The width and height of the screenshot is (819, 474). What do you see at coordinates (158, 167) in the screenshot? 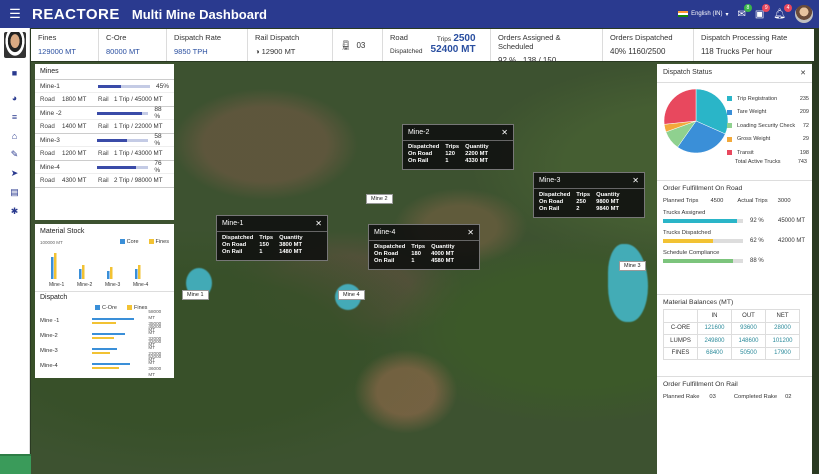
I see `mine-pct: 76 %` at bounding box center [158, 167].